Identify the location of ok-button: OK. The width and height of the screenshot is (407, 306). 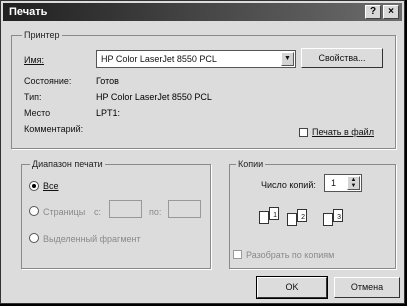
(292, 287).